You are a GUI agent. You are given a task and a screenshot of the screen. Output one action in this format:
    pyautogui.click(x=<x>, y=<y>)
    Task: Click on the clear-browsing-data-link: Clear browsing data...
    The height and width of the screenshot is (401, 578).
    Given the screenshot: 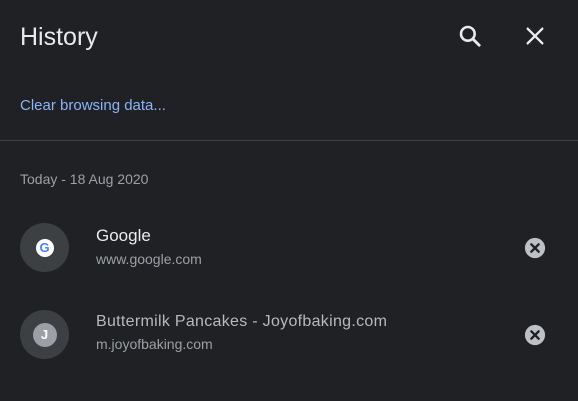 What is the action you would take?
    pyautogui.click(x=93, y=105)
    